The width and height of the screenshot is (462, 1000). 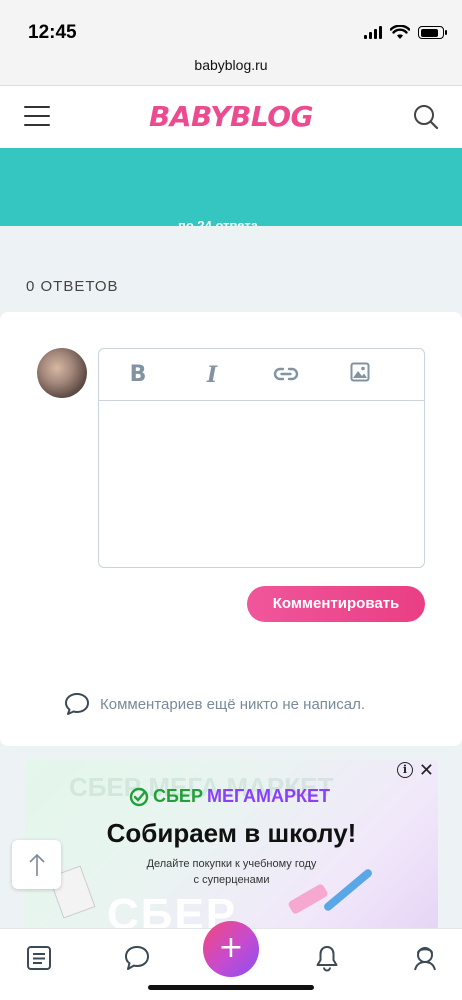 I want to click on wifi-icon, so click(x=400, y=32).